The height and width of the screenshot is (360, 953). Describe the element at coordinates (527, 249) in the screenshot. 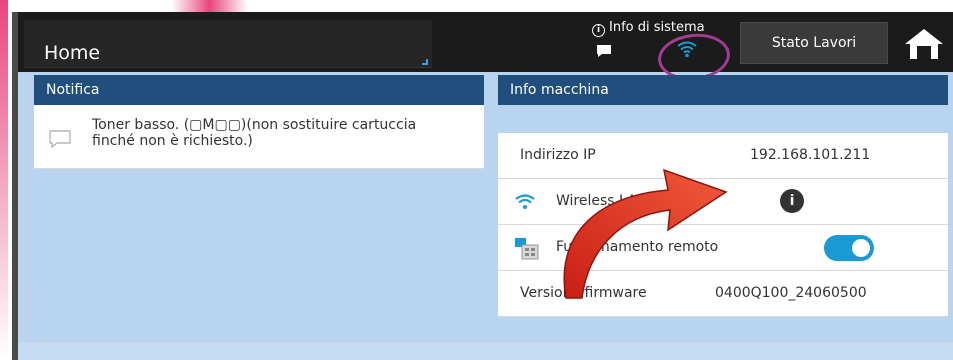

I see `remote-panel-icon` at that location.